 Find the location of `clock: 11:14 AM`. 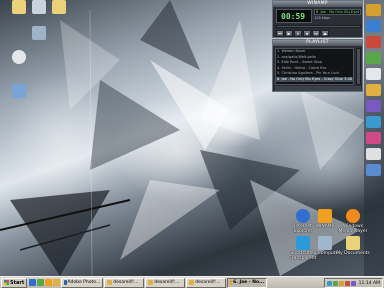

clock: 11:14 AM is located at coordinates (369, 283).